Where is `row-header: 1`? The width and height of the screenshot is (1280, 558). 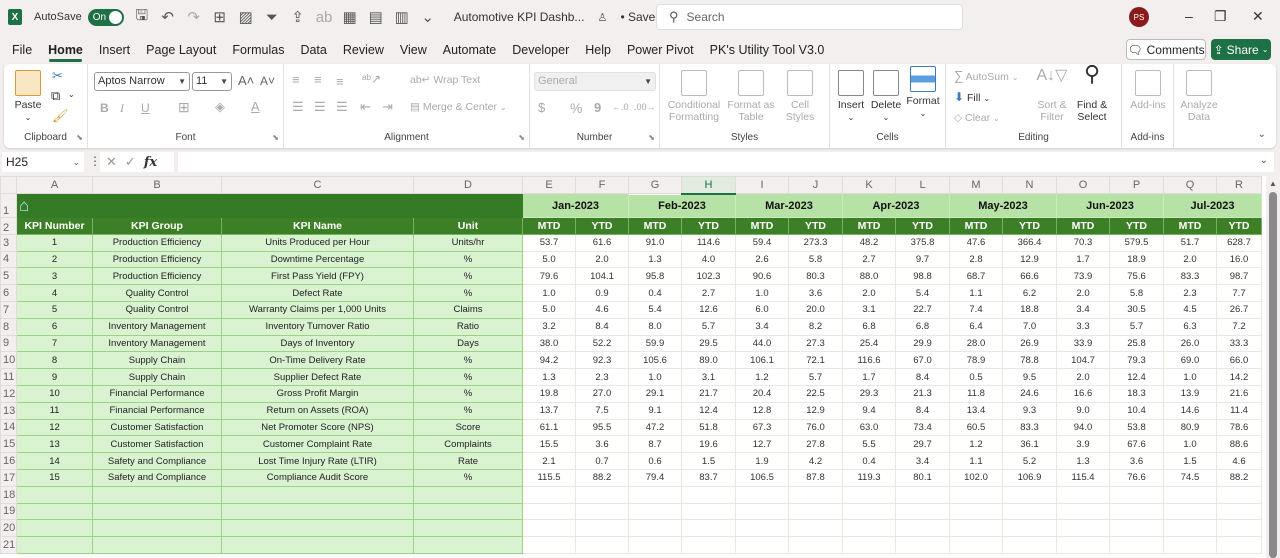
row-header: 1 is located at coordinates (8, 205).